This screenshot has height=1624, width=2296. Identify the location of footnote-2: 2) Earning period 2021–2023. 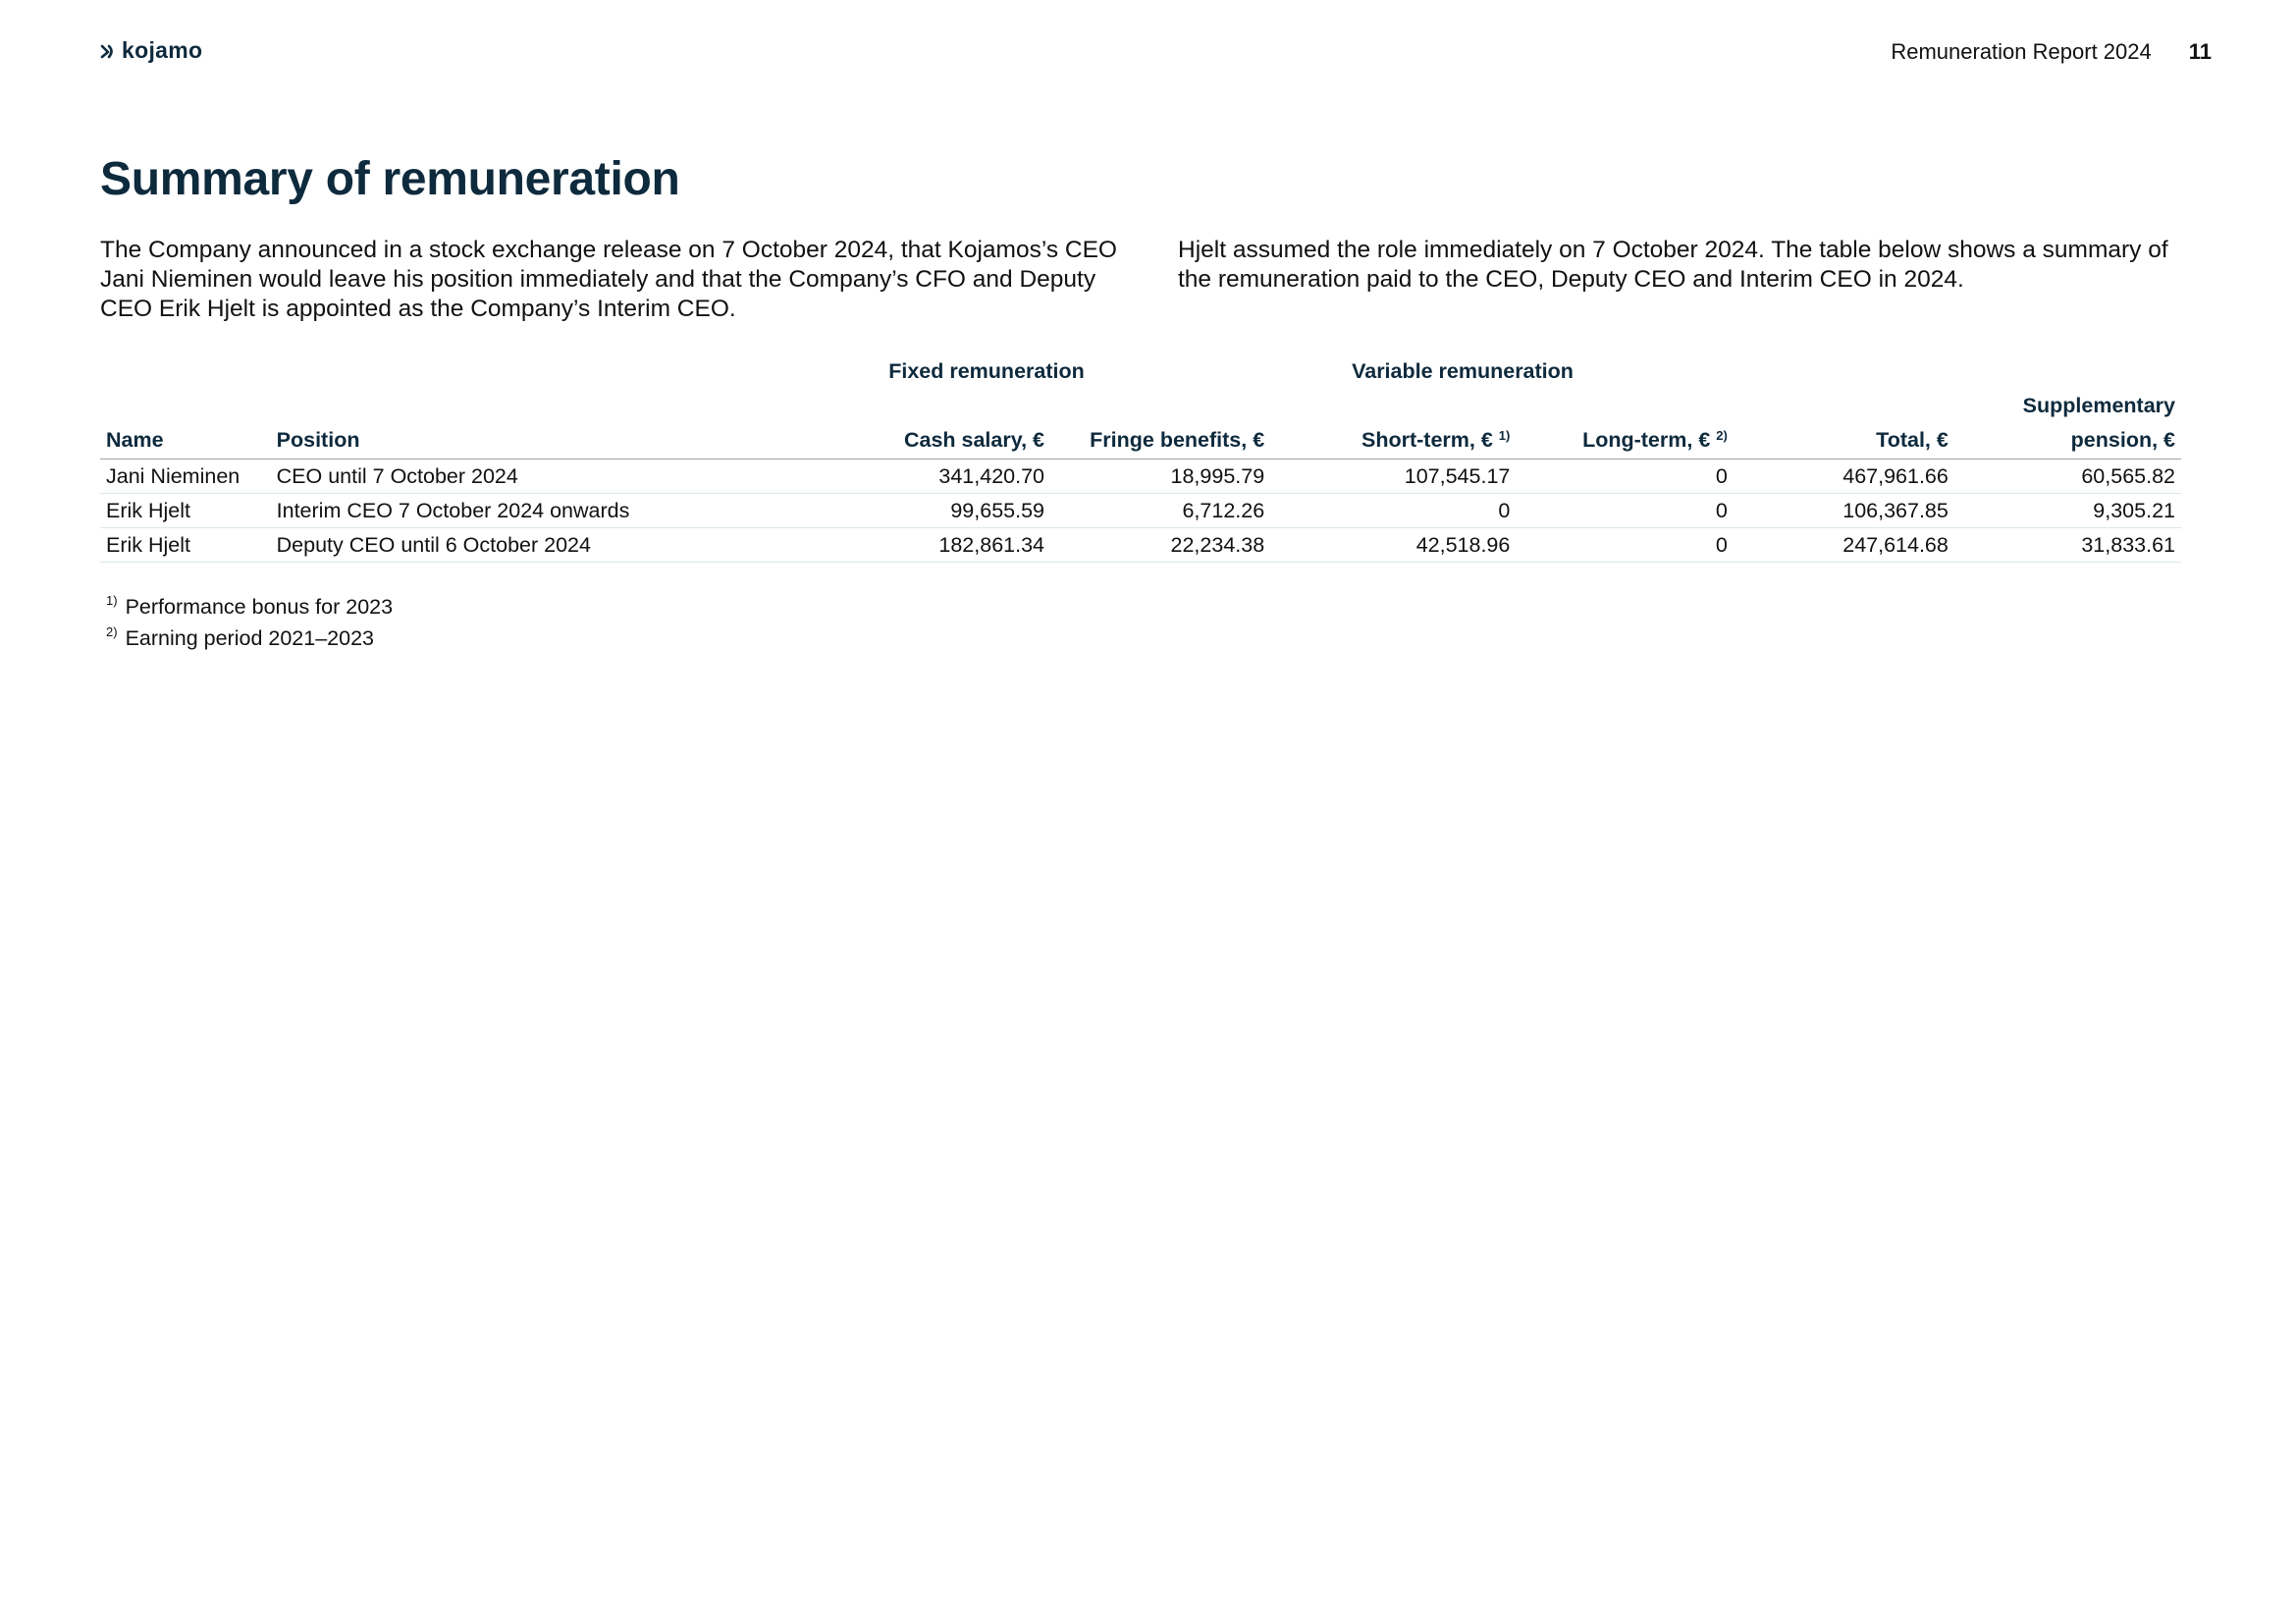
(250, 638).